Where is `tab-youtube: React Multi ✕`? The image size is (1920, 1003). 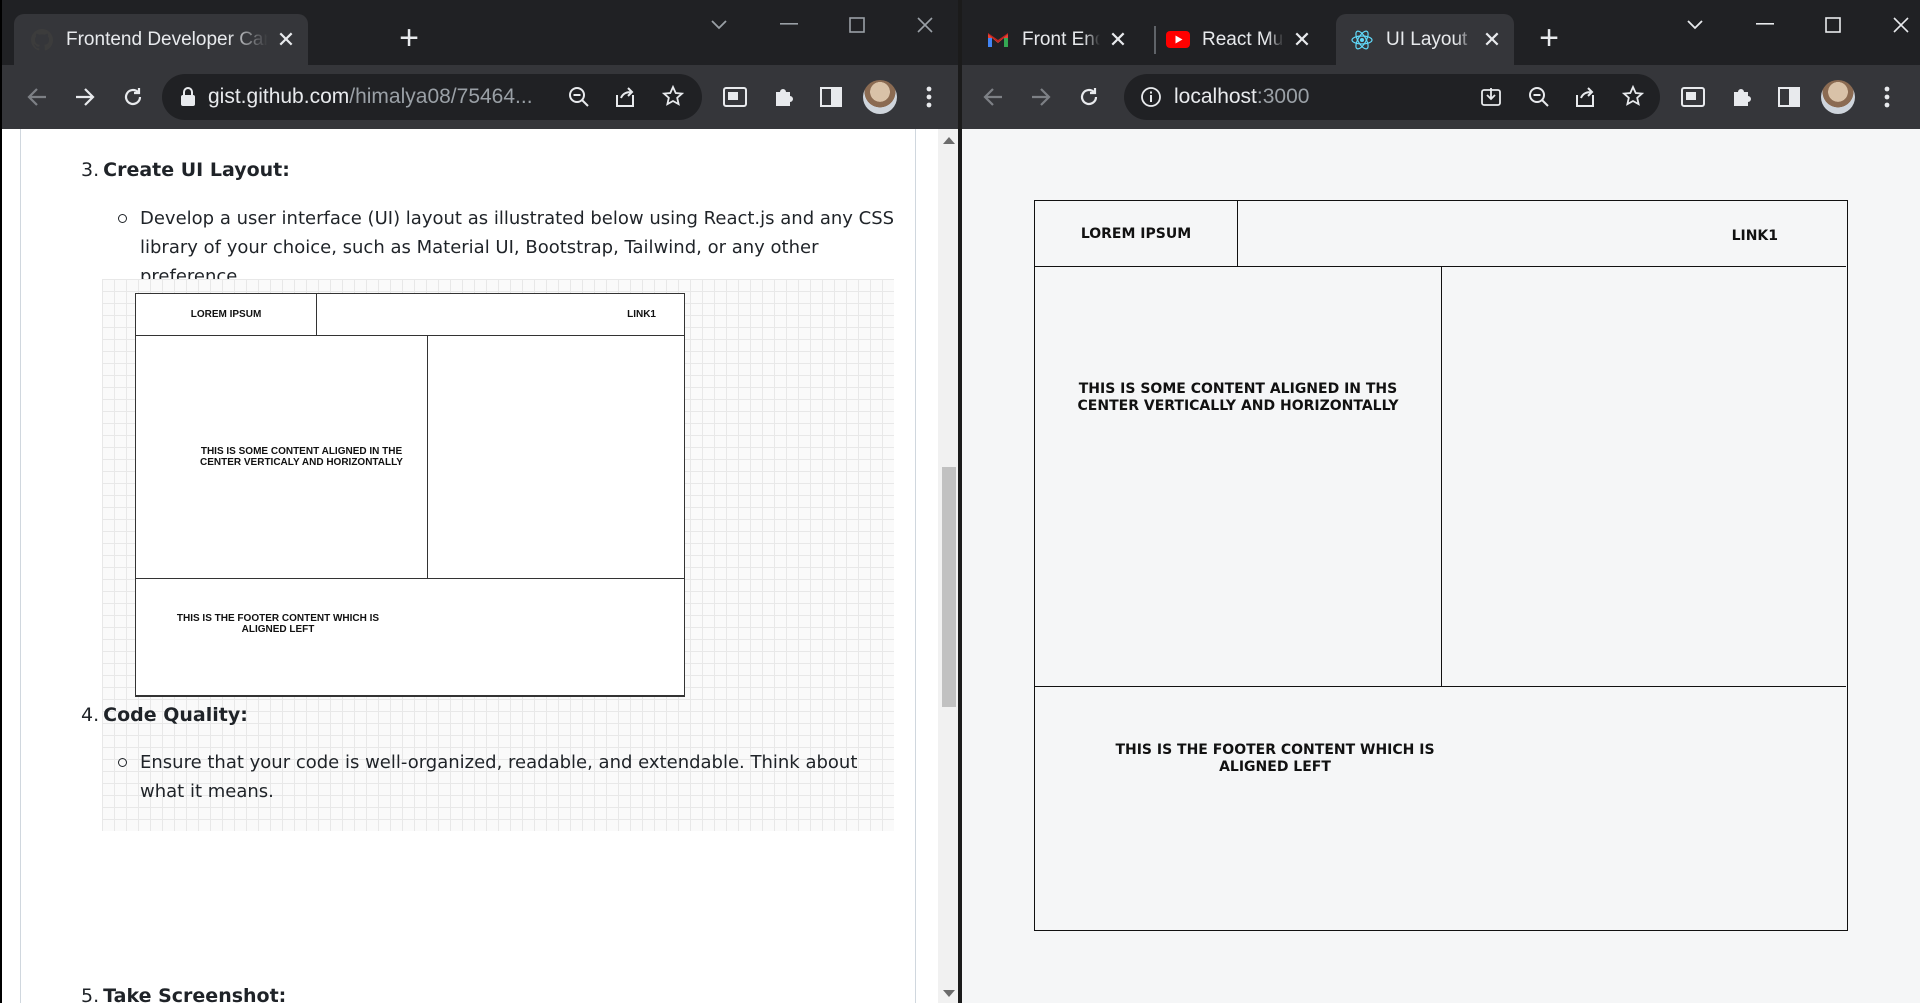 tab-youtube: React Multi ✕ is located at coordinates (1240, 39).